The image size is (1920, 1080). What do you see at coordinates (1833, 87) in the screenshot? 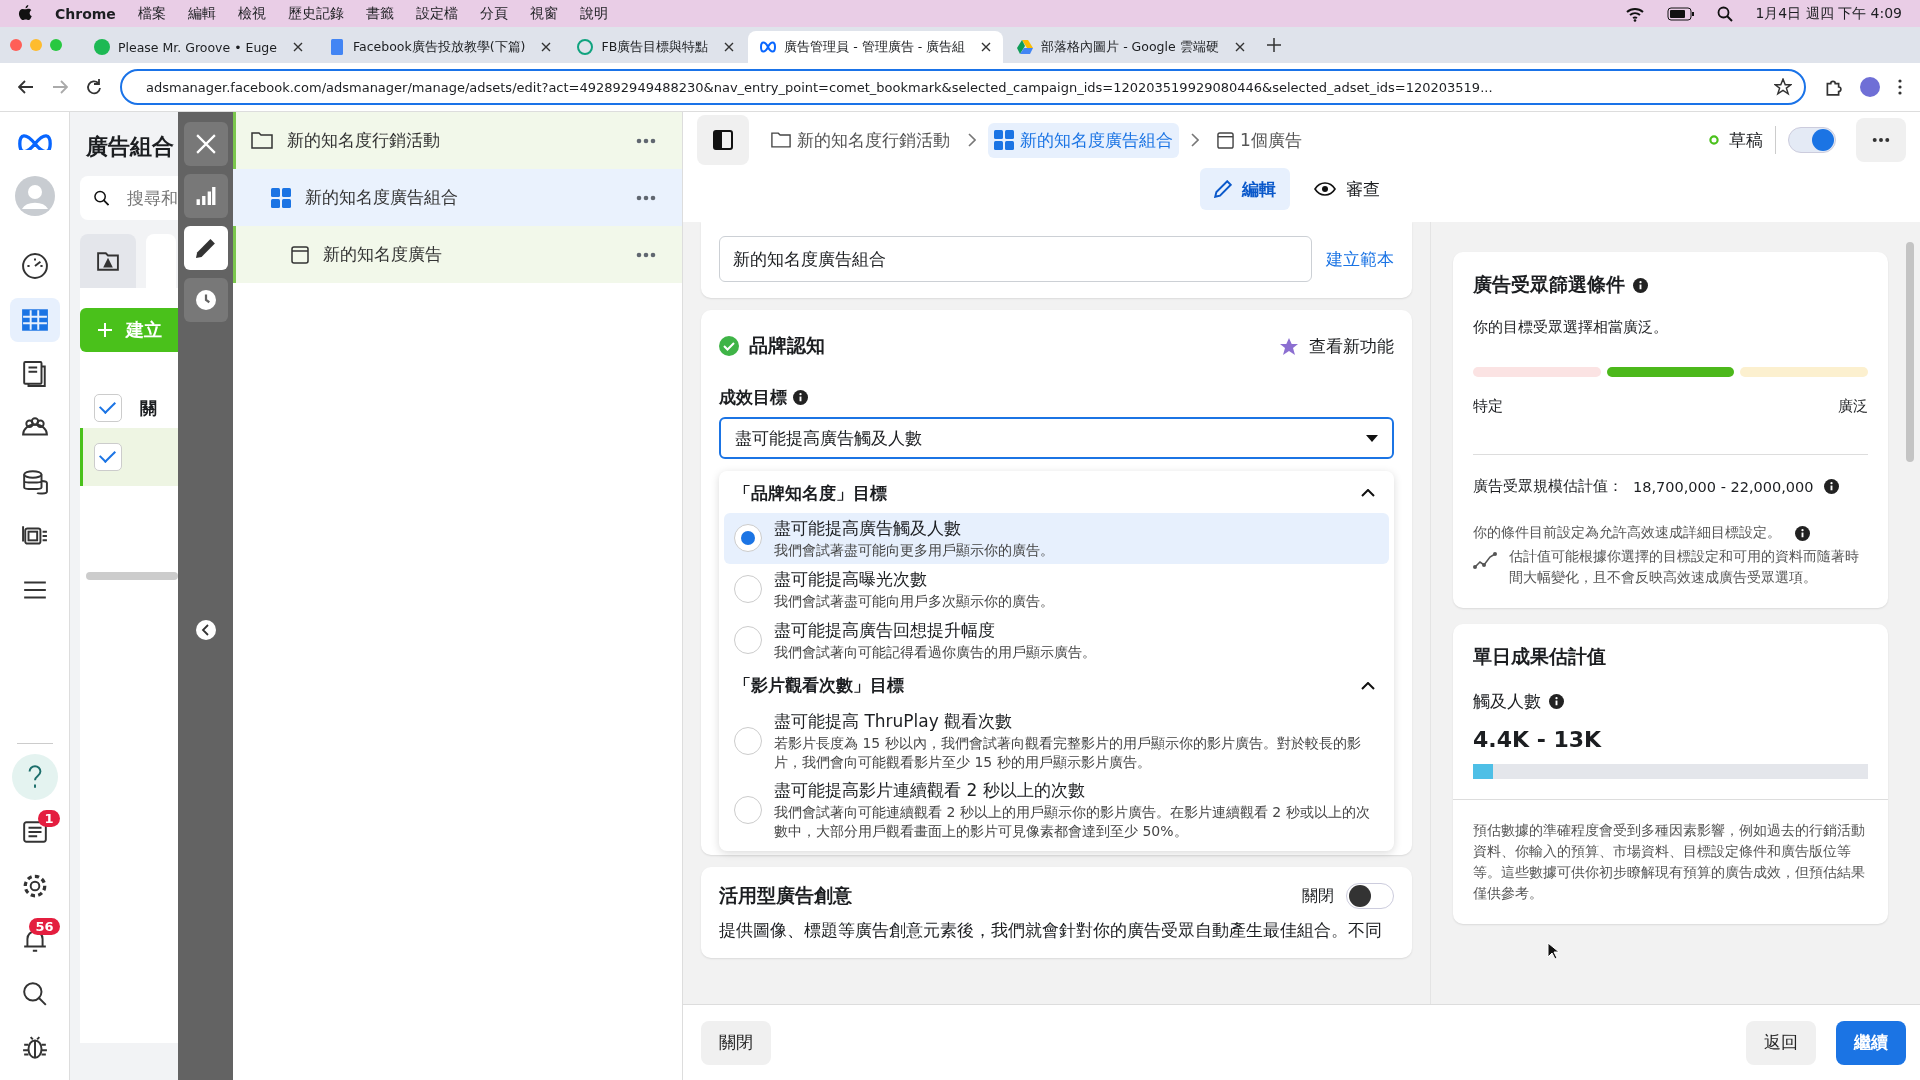
I see `puzzle-icon` at bounding box center [1833, 87].